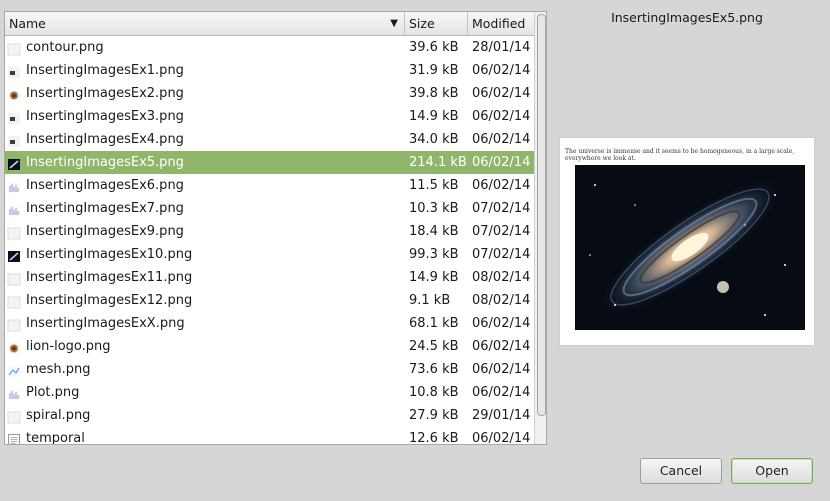 The height and width of the screenshot is (501, 830). I want to click on file-row: InsertingImagesEx4.png 34.0 kB 06/02/14, so click(269, 139).